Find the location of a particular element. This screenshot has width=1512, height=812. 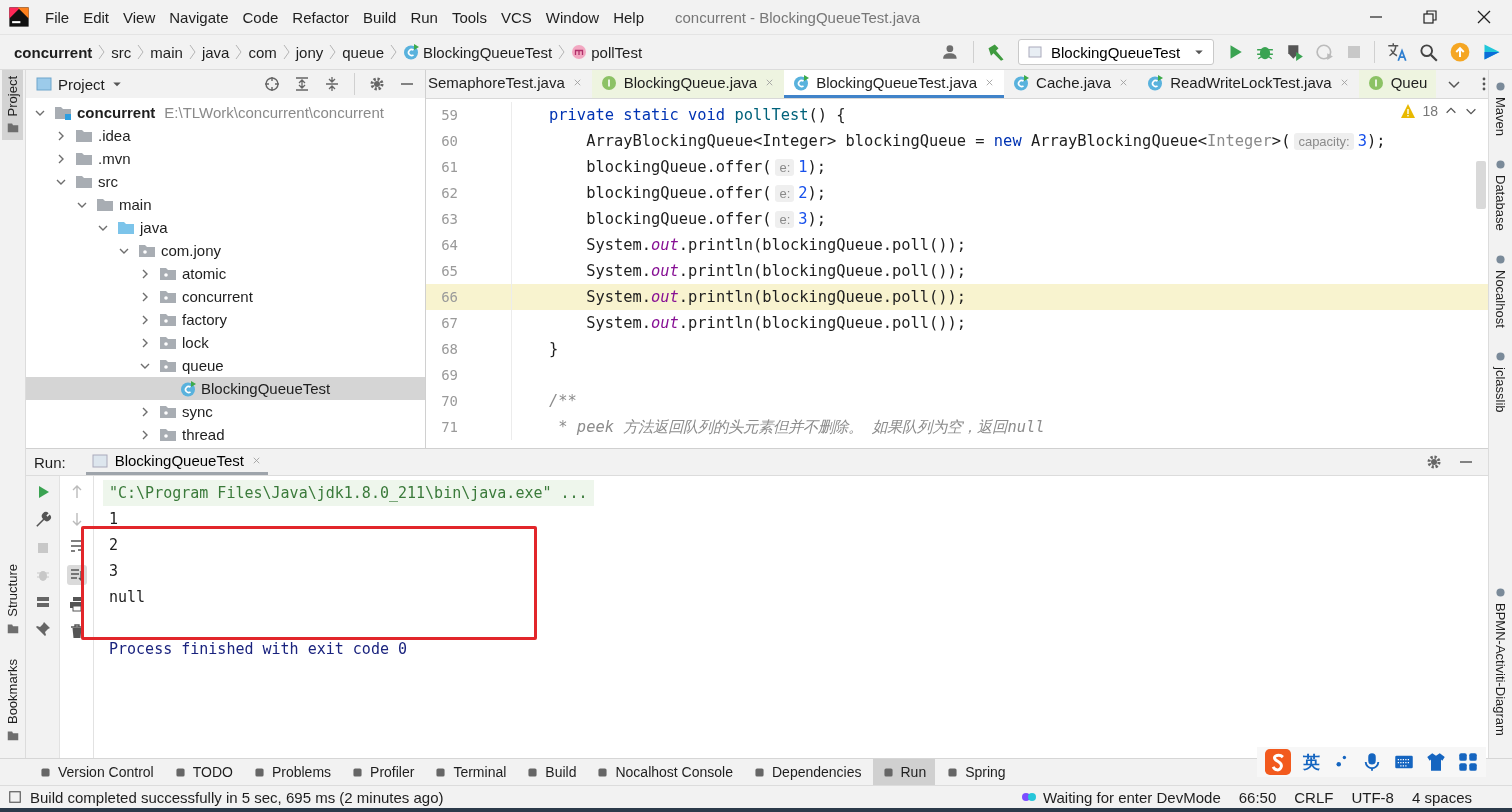

console-line: null is located at coordinates (127, 597).